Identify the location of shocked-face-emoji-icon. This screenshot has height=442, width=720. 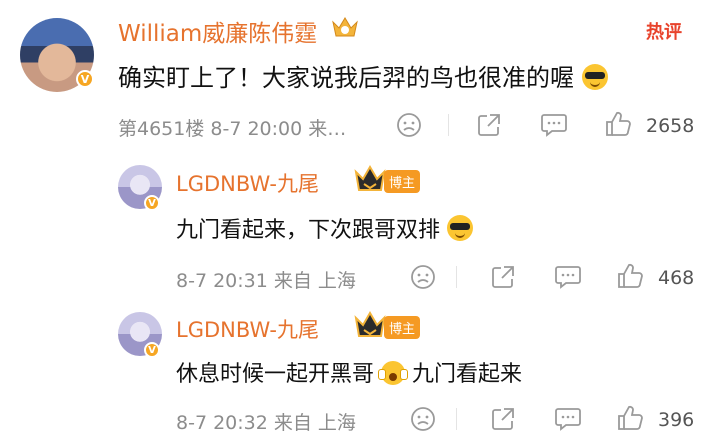
(393, 373).